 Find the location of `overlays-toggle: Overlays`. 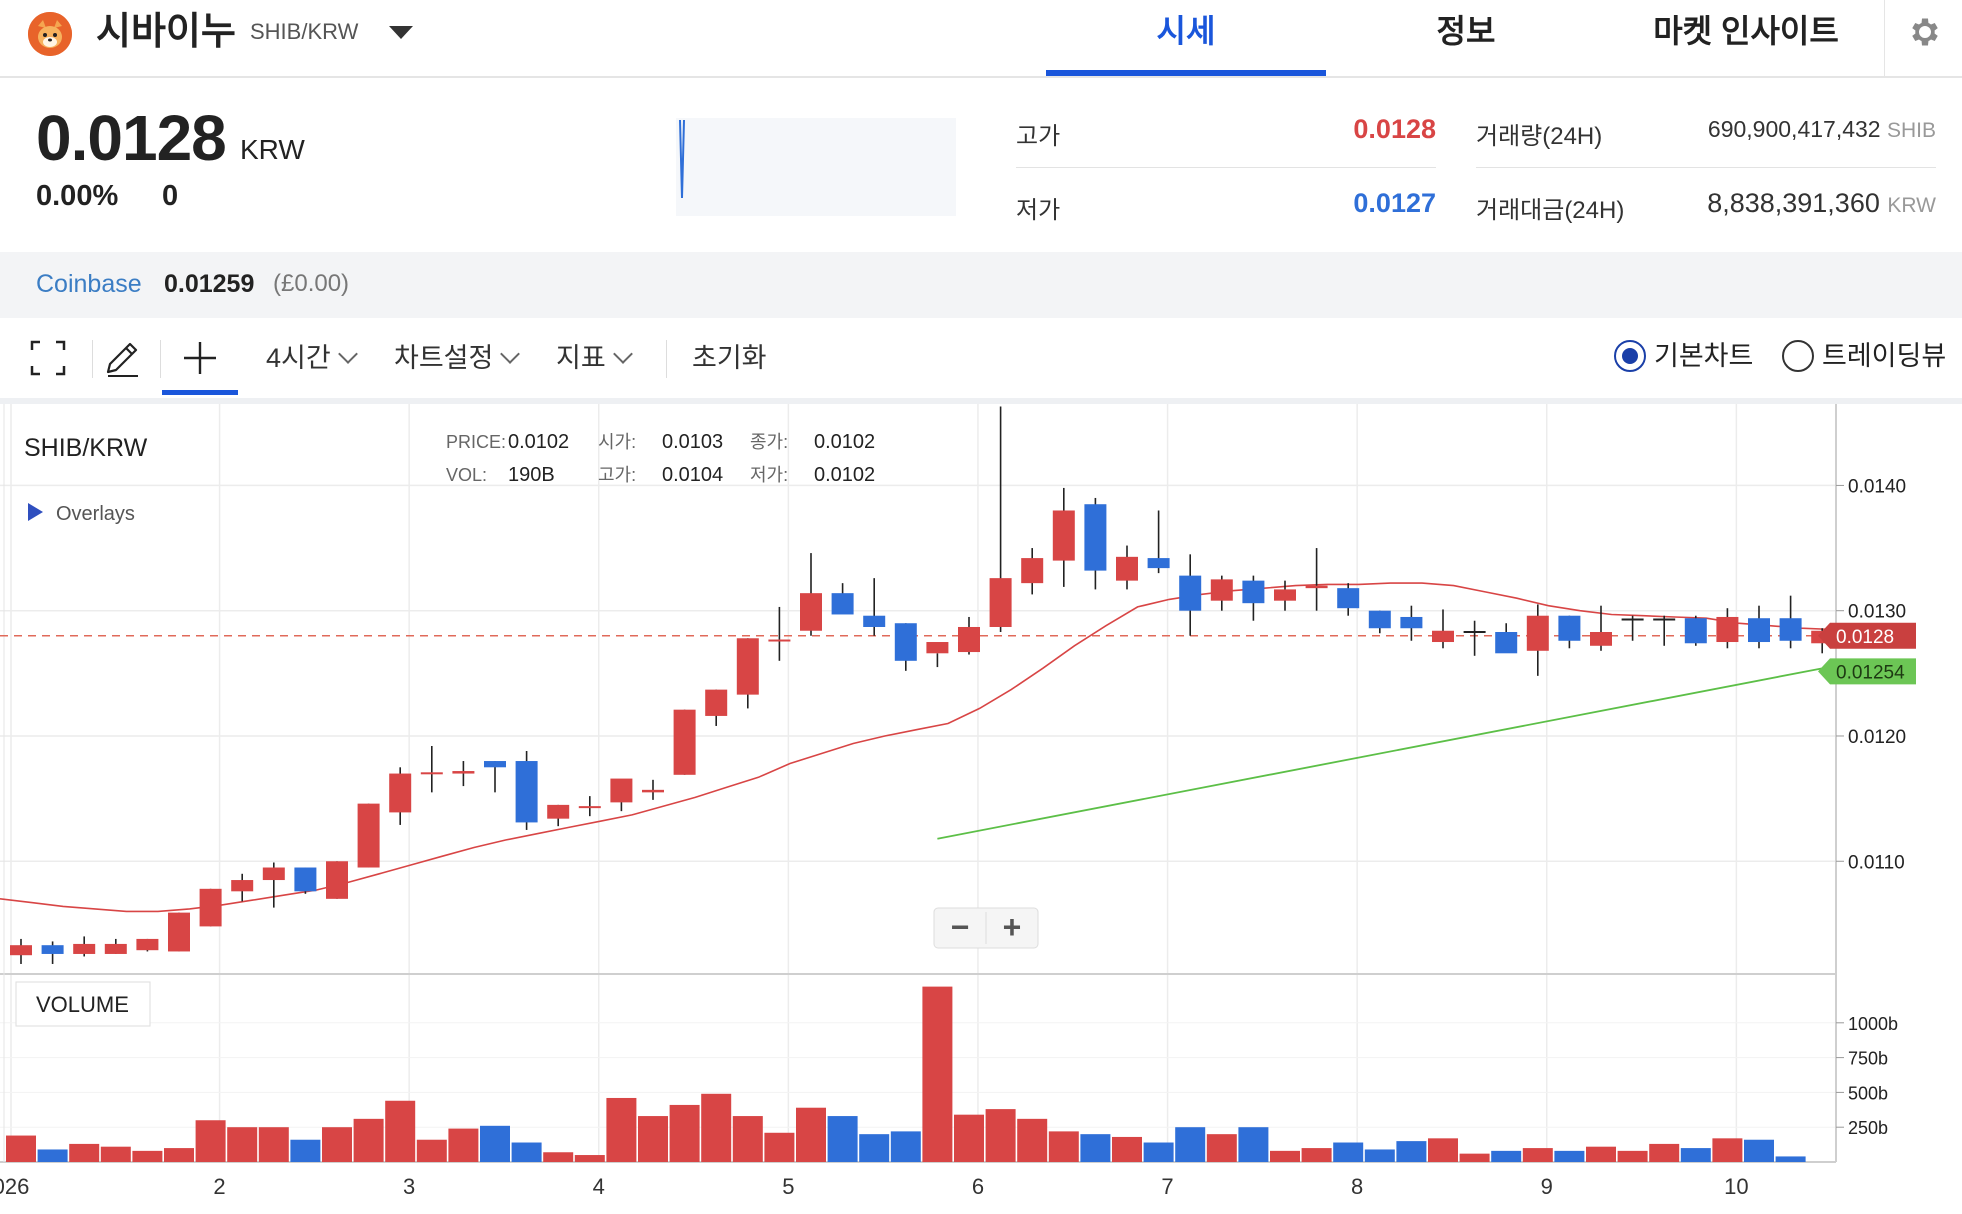

overlays-toggle: Overlays is located at coordinates (95, 514).